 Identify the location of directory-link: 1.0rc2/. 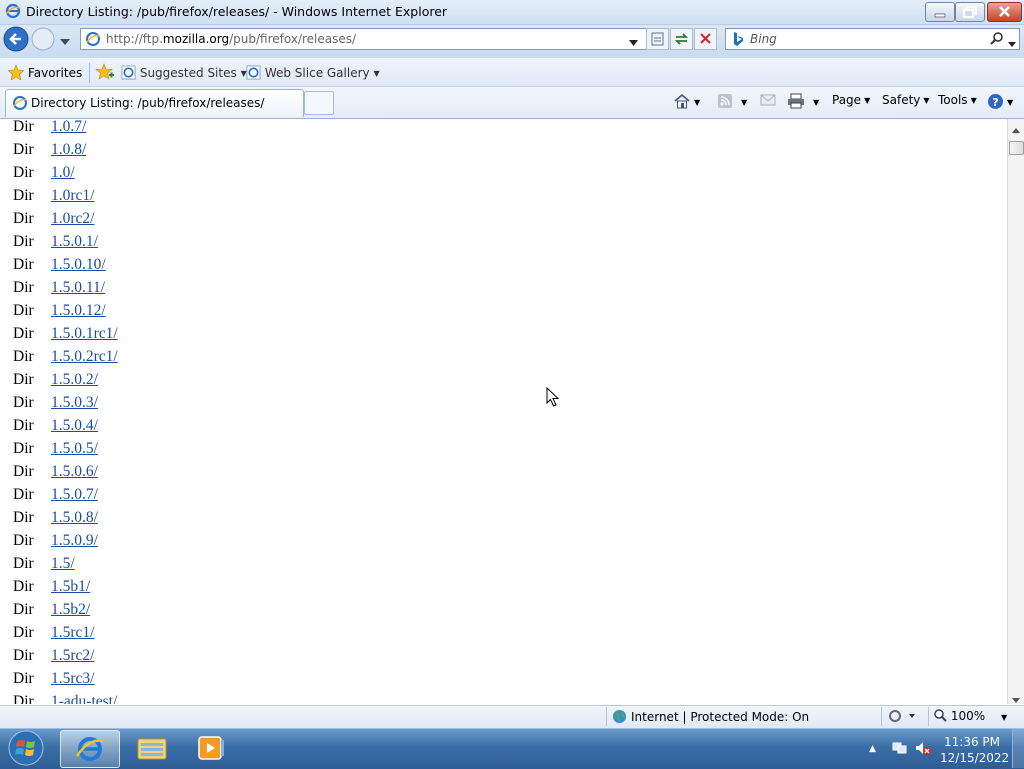
(72, 218).